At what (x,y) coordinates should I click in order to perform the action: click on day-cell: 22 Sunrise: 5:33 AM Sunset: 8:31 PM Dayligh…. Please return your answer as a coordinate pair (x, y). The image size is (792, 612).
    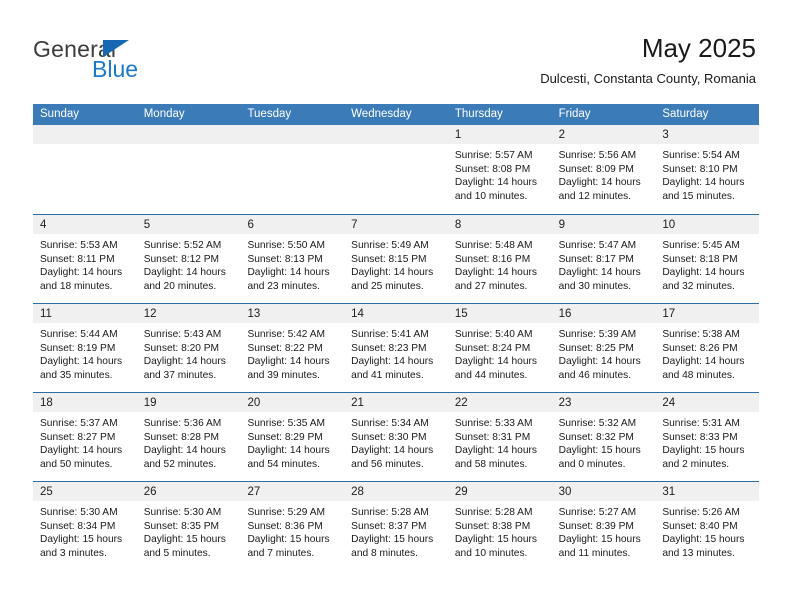
    Looking at the image, I should click on (499, 437).